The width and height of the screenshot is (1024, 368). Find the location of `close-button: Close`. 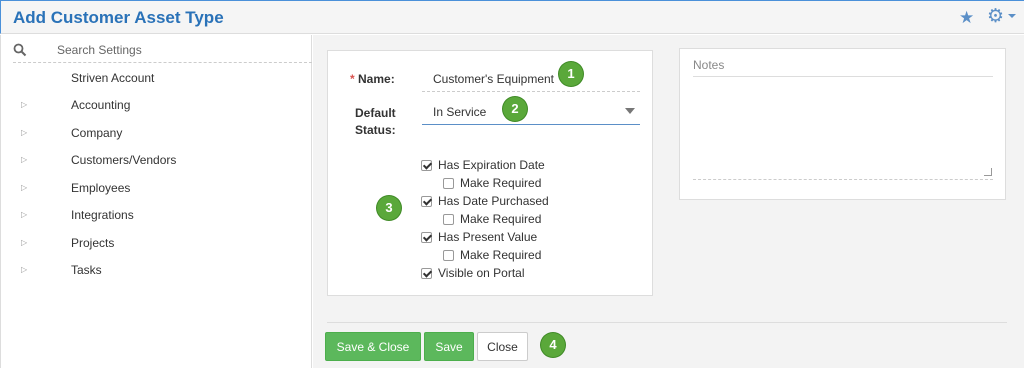

close-button: Close is located at coordinates (502, 346).